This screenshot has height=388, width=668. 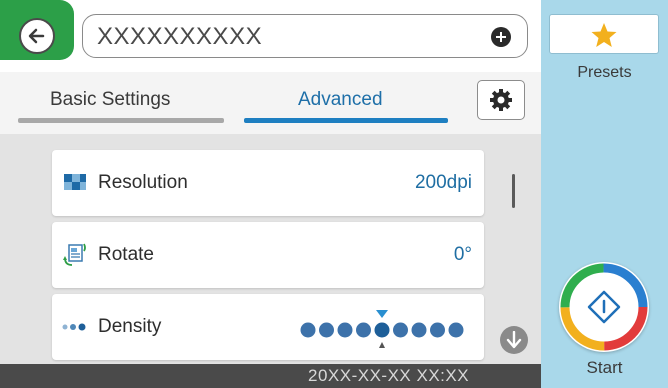 I want to click on density-level-marker, so click(x=382, y=314).